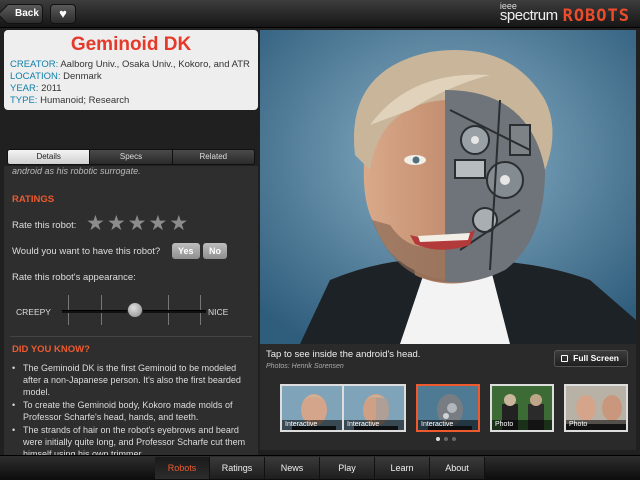 This screenshot has width=640, height=480. What do you see at coordinates (320, 14) in the screenshot?
I see `top-bar: Back ♥ ieee spectrum ROBOTS` at bounding box center [320, 14].